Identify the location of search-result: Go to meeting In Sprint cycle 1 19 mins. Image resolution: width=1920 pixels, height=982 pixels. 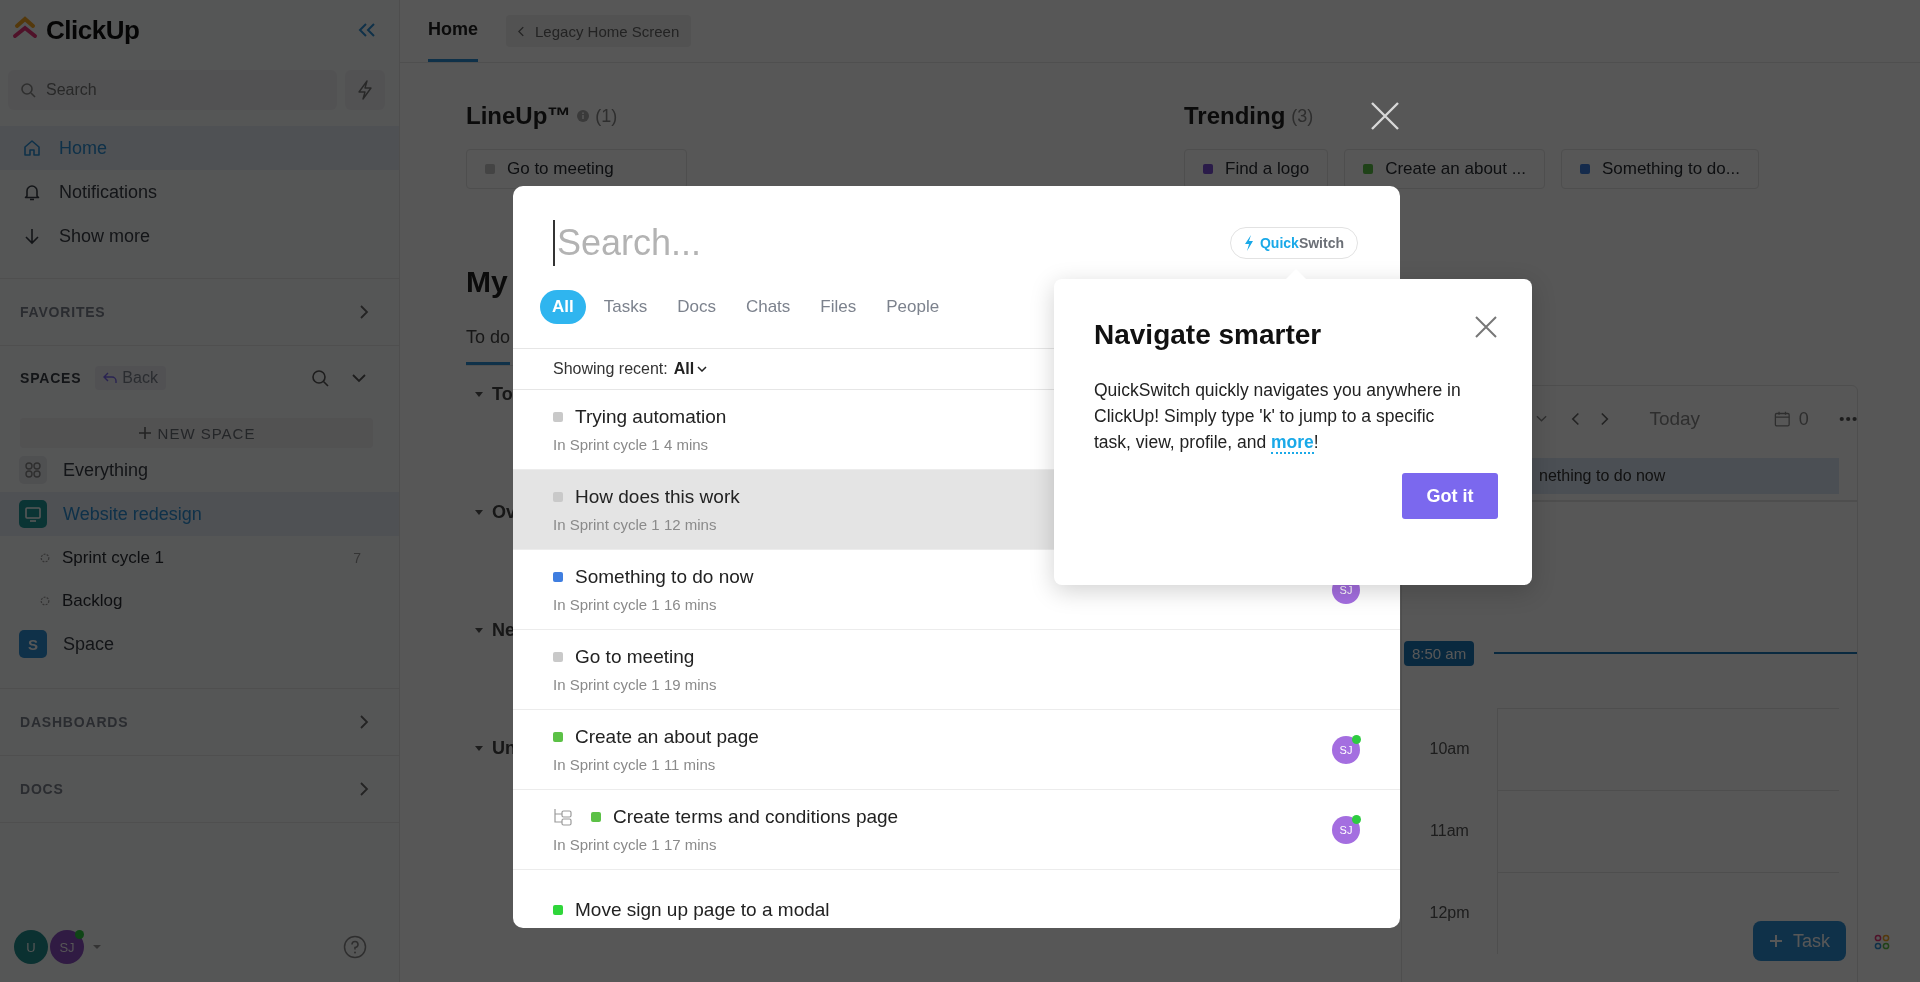
(956, 670).